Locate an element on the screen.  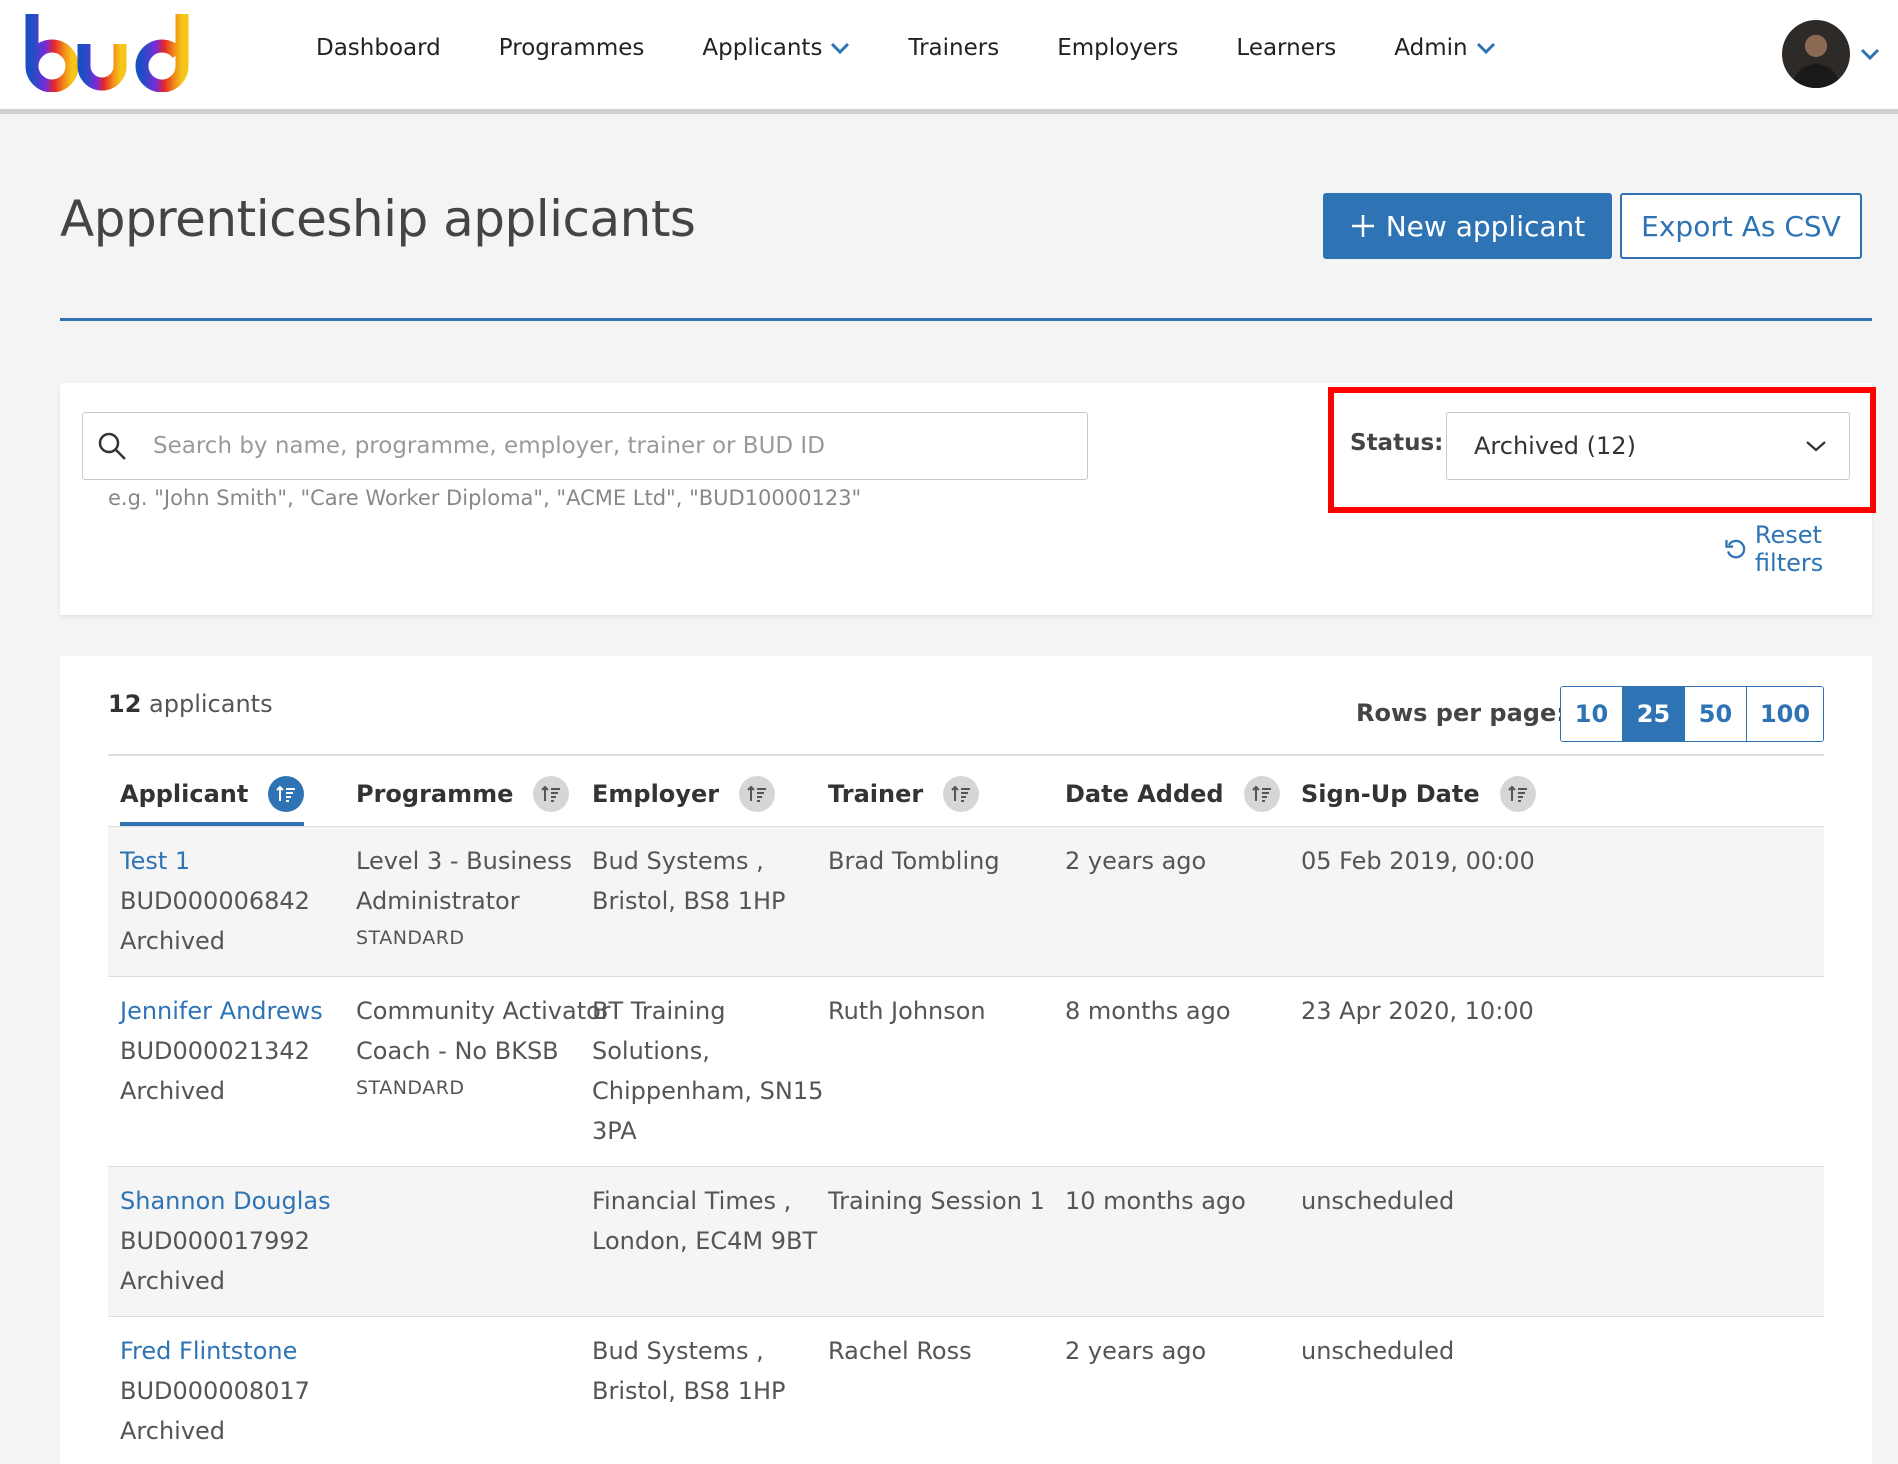
programme-line: Coach - No BKSB is located at coordinates (457, 1051).